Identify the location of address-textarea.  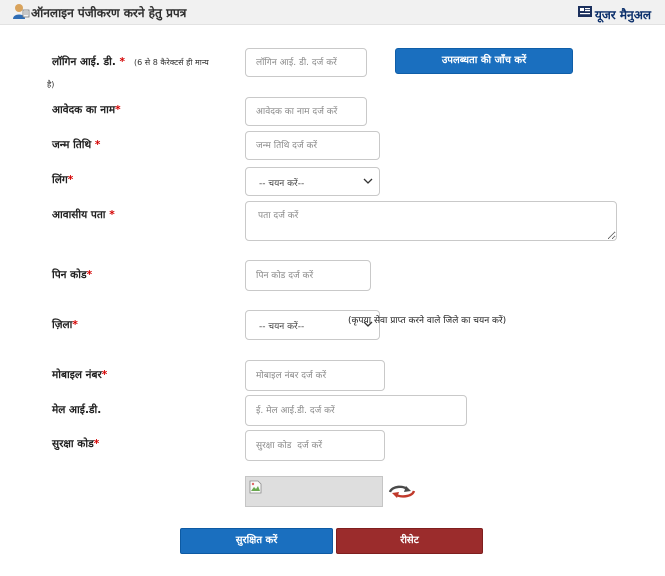
(431, 221).